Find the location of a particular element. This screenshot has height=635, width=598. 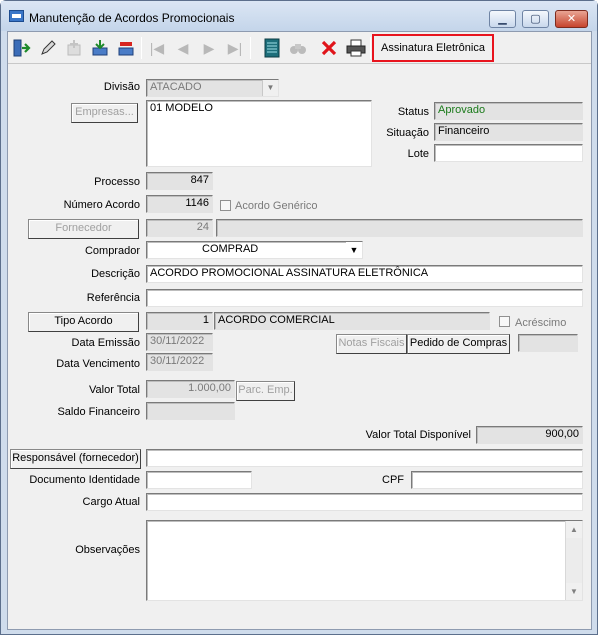

next-record-icon: ▶ is located at coordinates (209, 48).